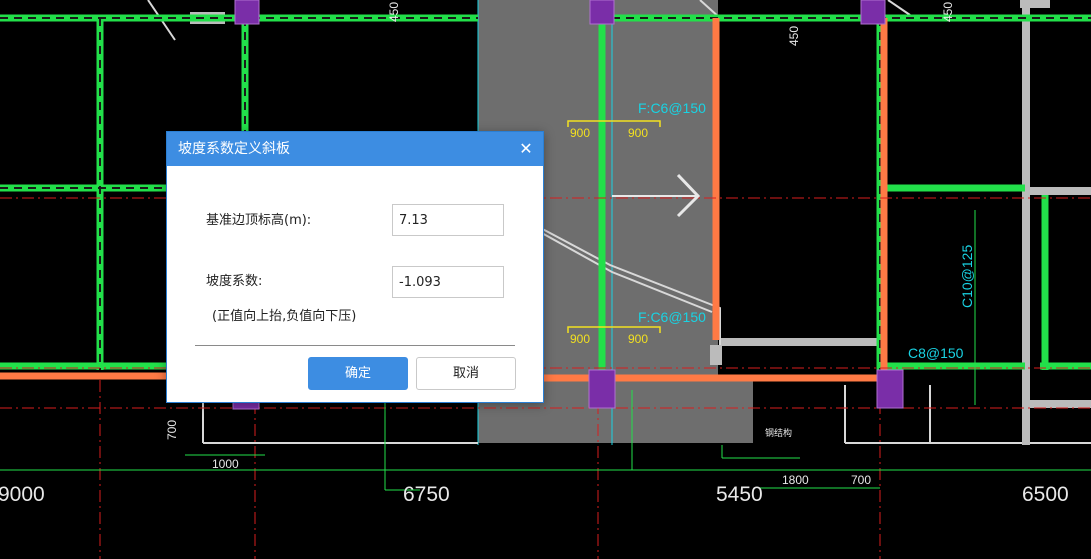 The image size is (1091, 559). I want to click on slope-hint-text: (正值向上抬,负值向下压), so click(284, 316).